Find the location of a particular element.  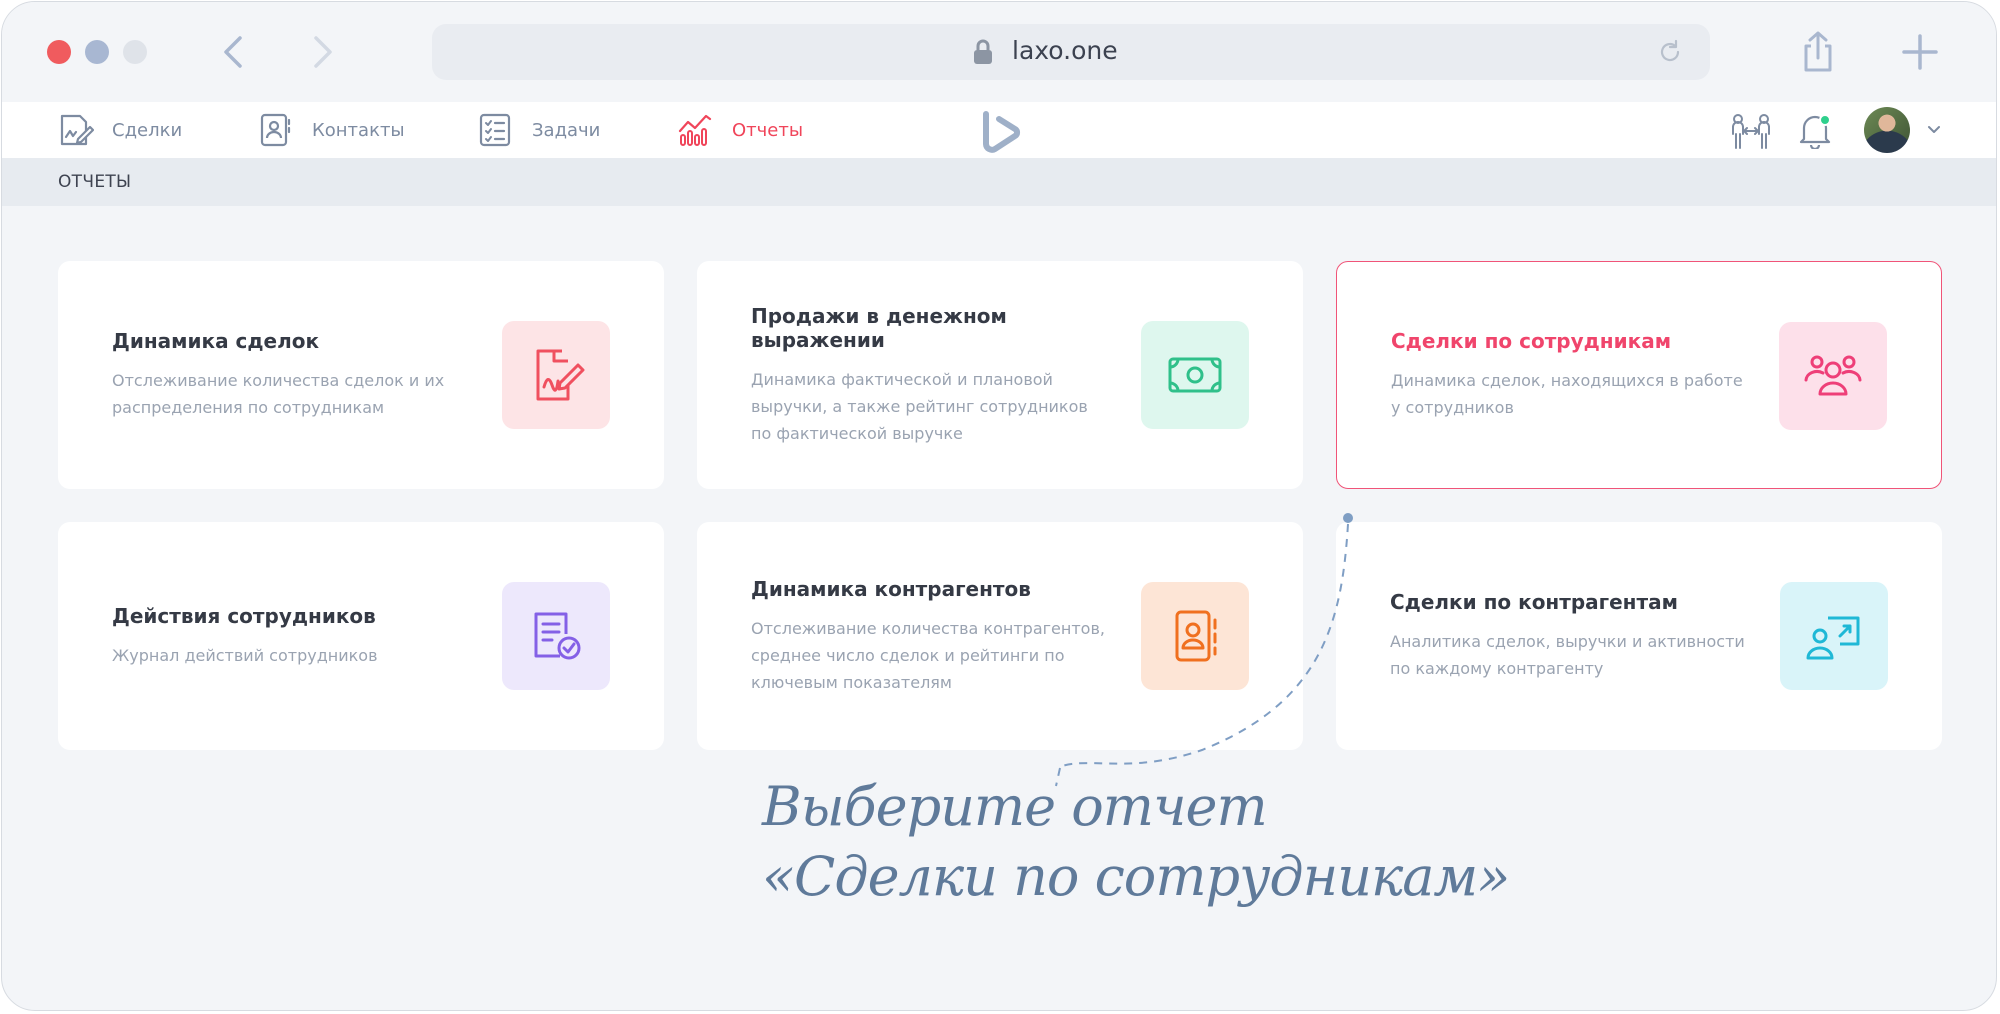

card-title: Сделки по сотрудникам is located at coordinates (1531, 341).